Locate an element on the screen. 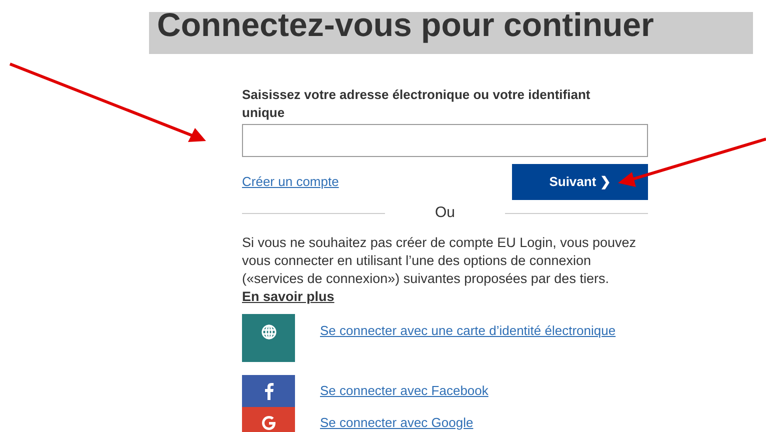 Image resolution: width=766 pixels, height=432 pixels. separator-text: Ou is located at coordinates (445, 213).